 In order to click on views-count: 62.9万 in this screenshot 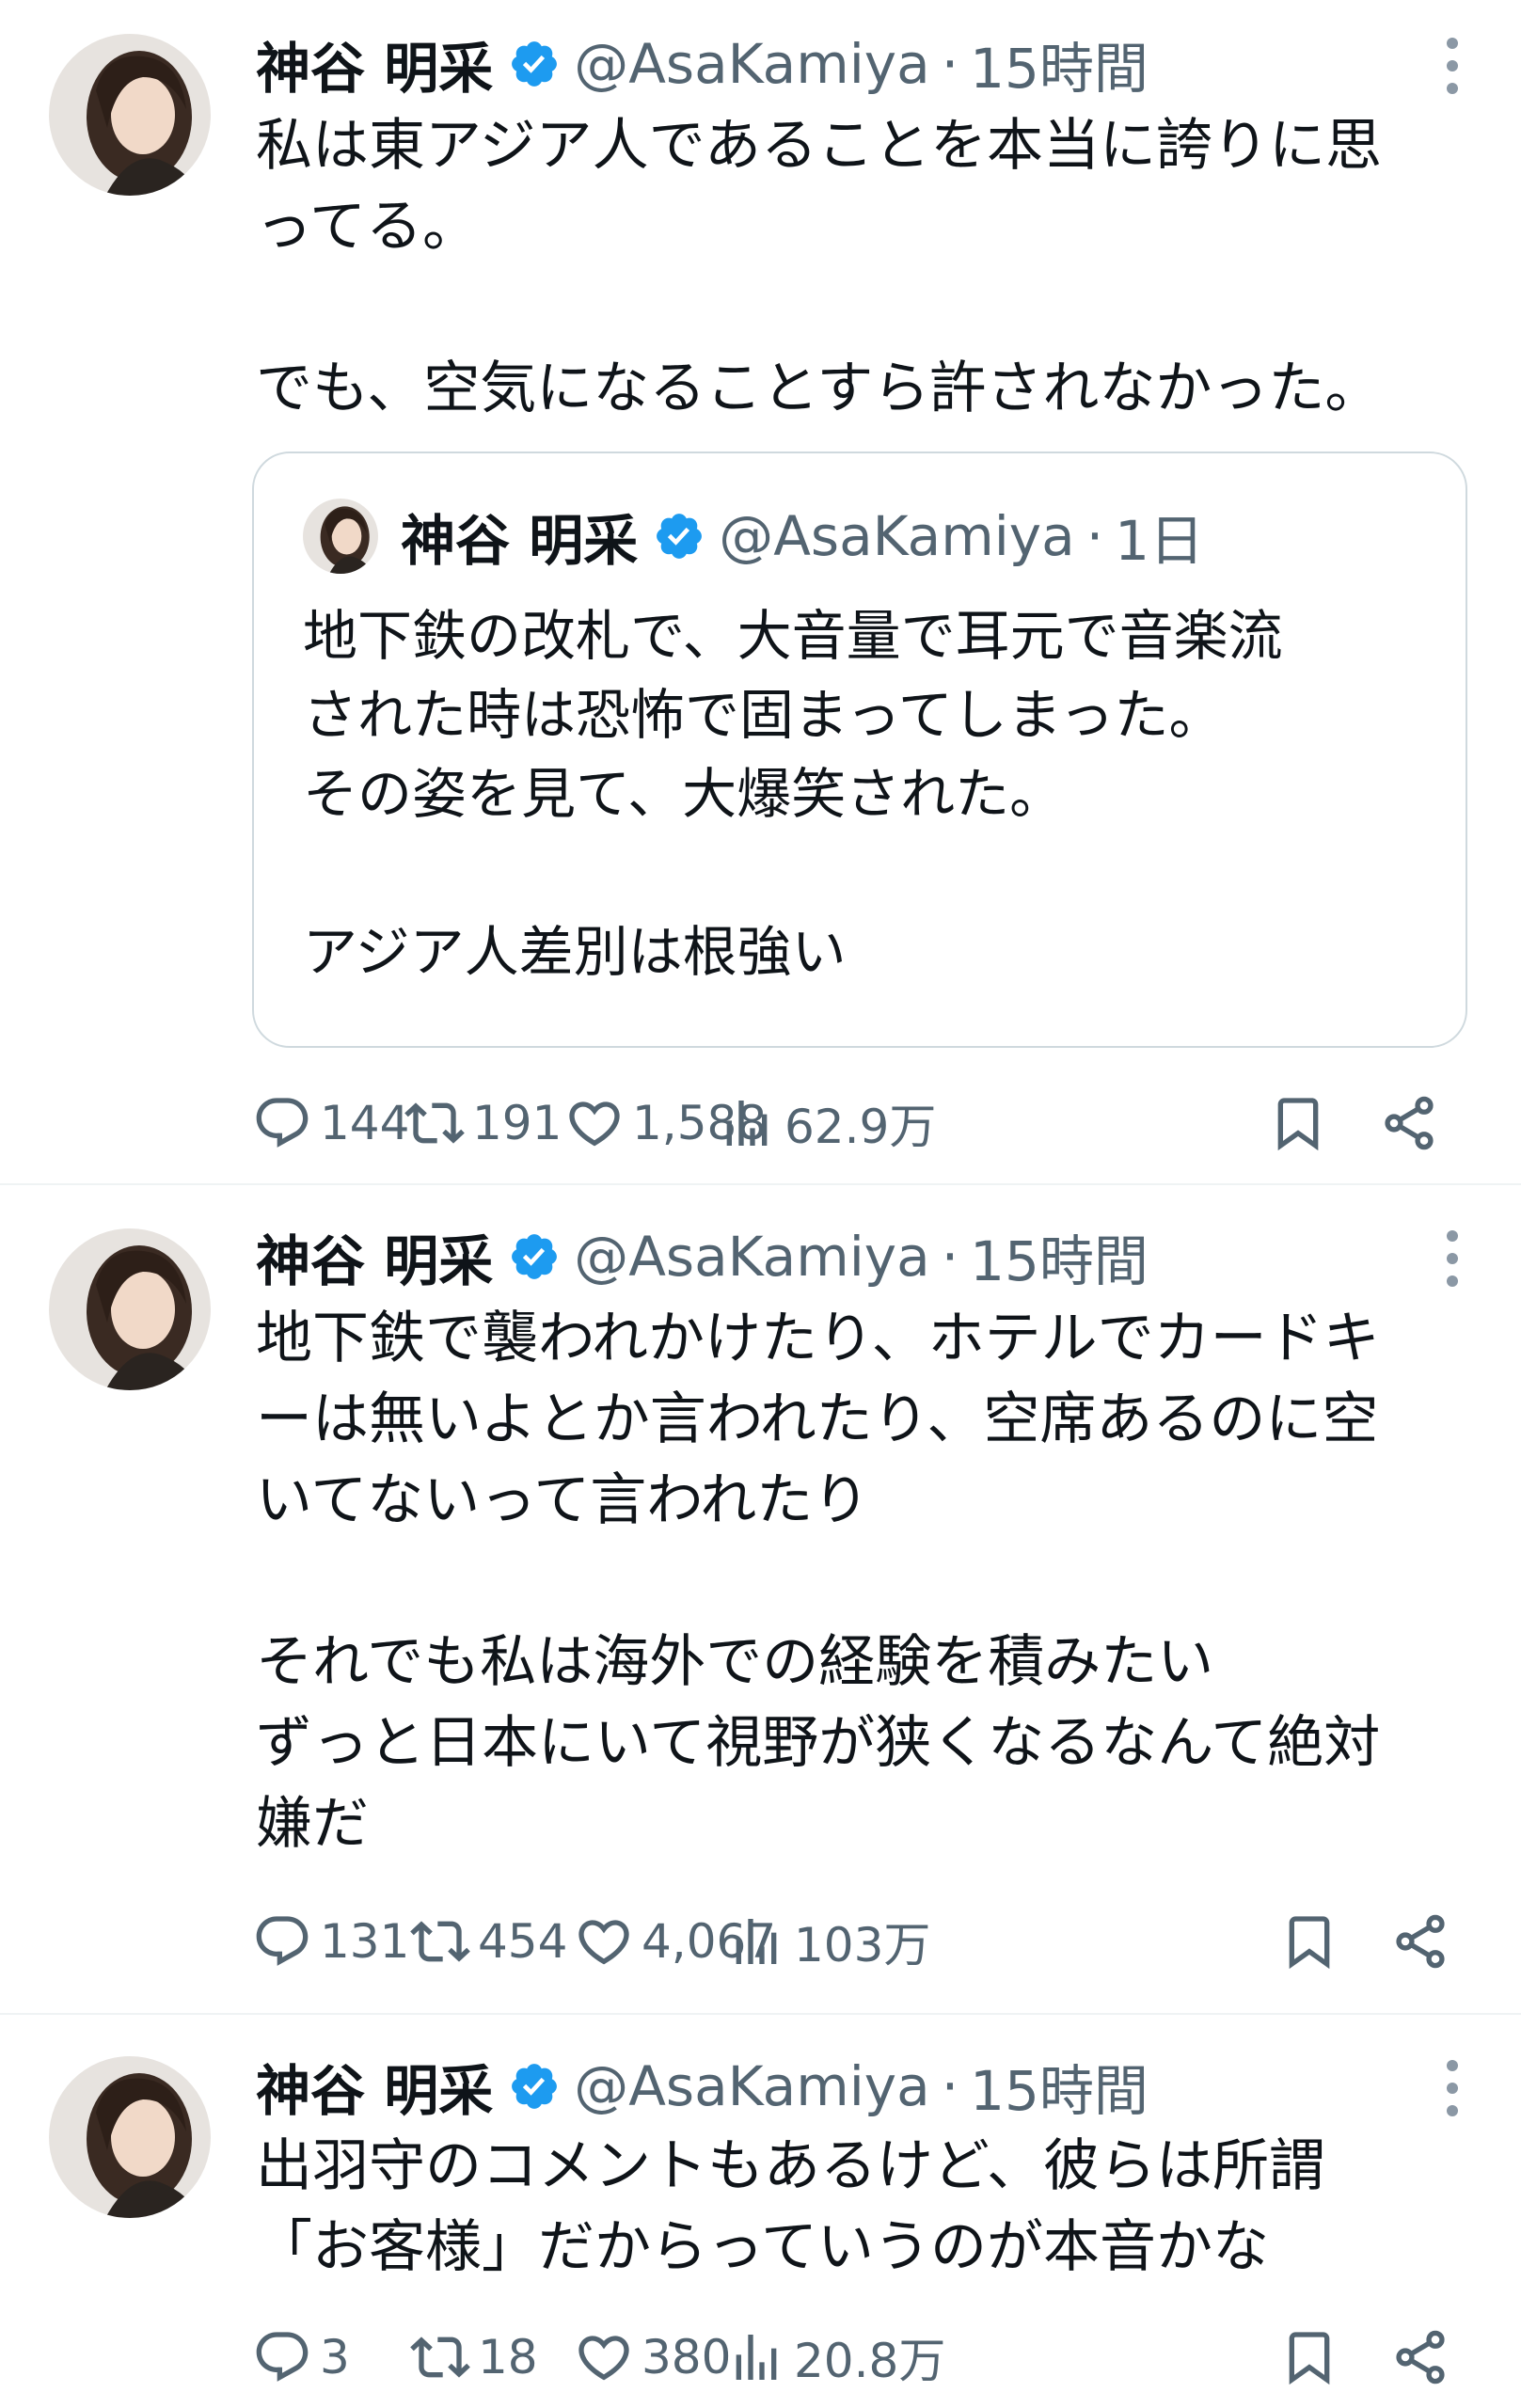, I will do `click(861, 1127)`.